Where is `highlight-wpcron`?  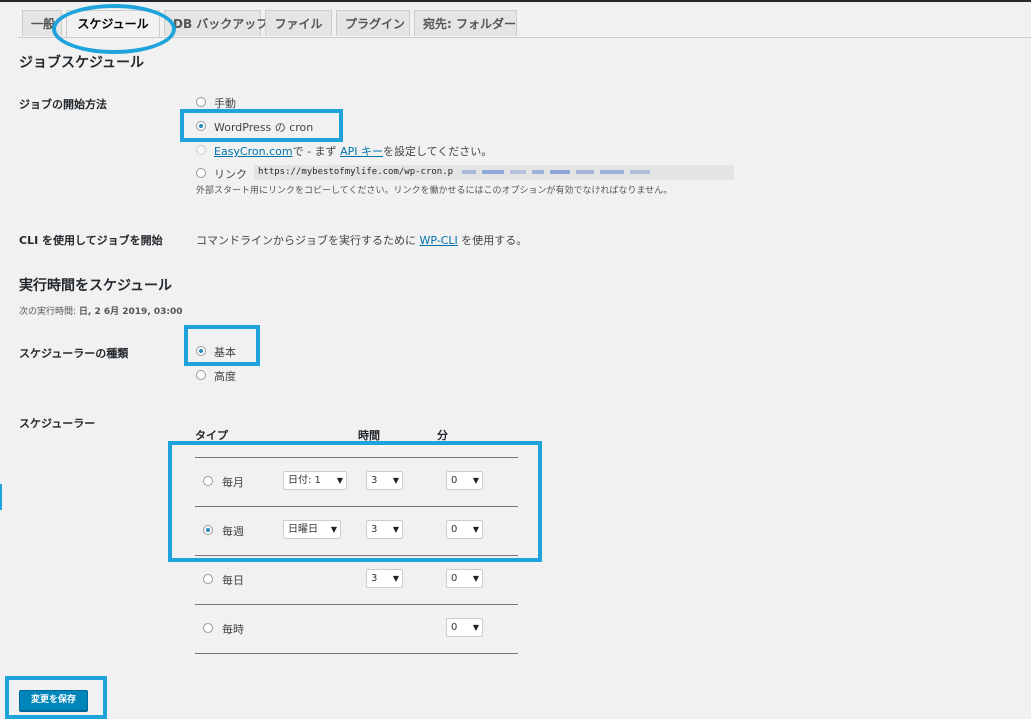
highlight-wpcron is located at coordinates (261, 125).